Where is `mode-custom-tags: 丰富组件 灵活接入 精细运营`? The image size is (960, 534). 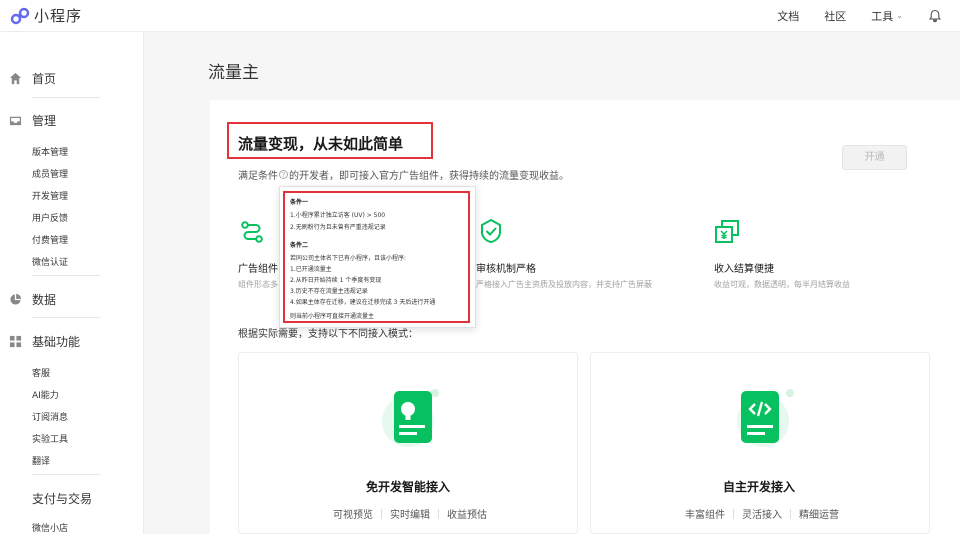 mode-custom-tags: 丰富组件 灵活接入 精细运营 is located at coordinates (762, 513).